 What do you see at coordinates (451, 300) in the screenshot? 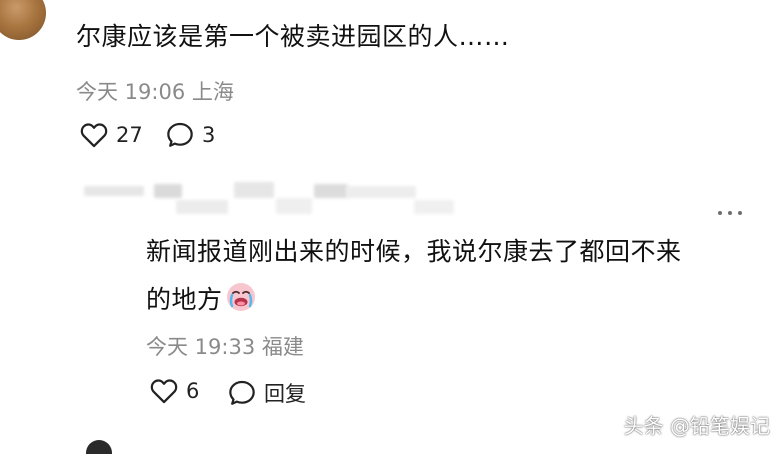
I see `reply-text-line2: 的地方` at bounding box center [451, 300].